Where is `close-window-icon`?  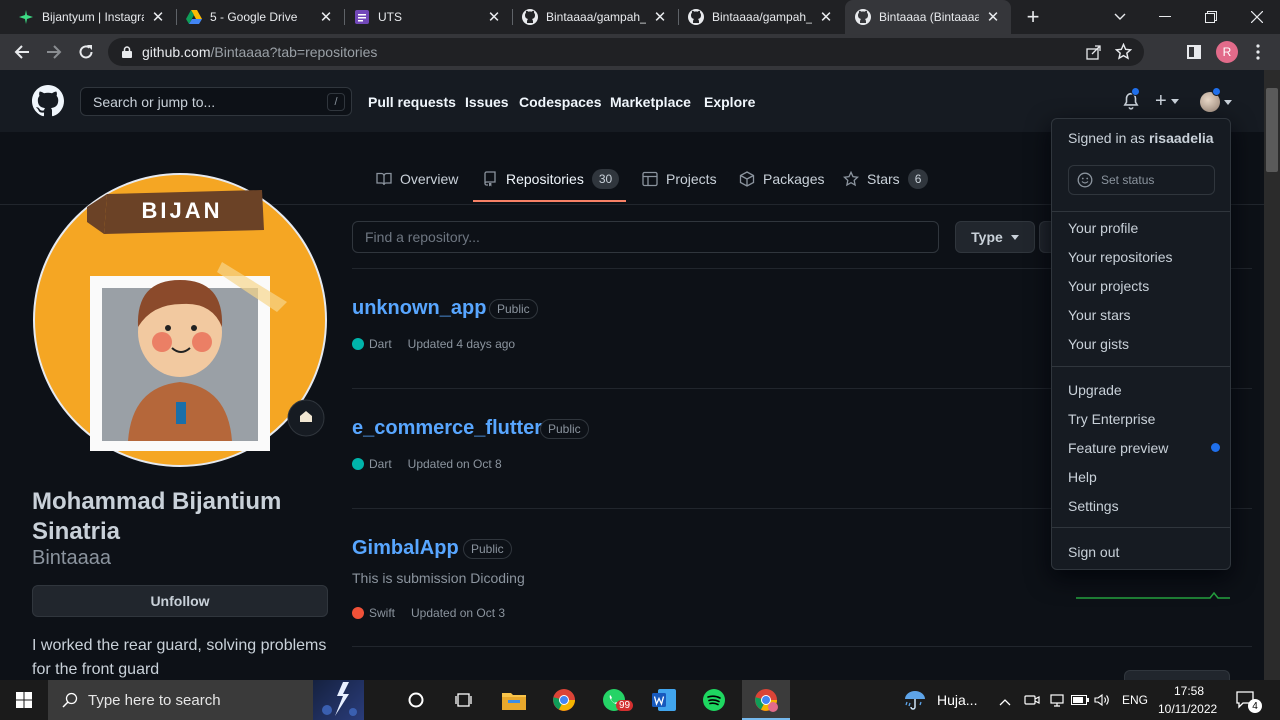
close-window-icon is located at coordinates (1257, 17).